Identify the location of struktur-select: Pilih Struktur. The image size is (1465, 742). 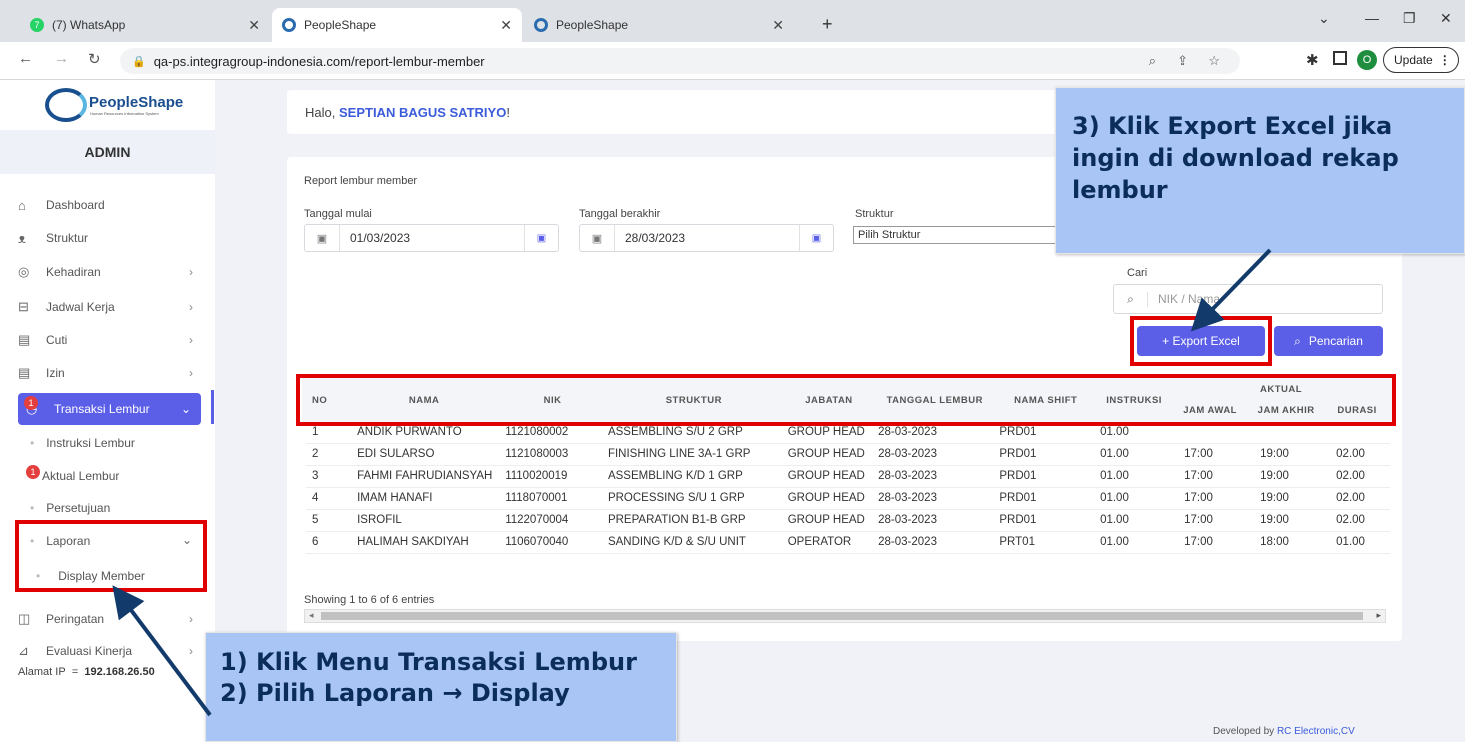
(955, 235).